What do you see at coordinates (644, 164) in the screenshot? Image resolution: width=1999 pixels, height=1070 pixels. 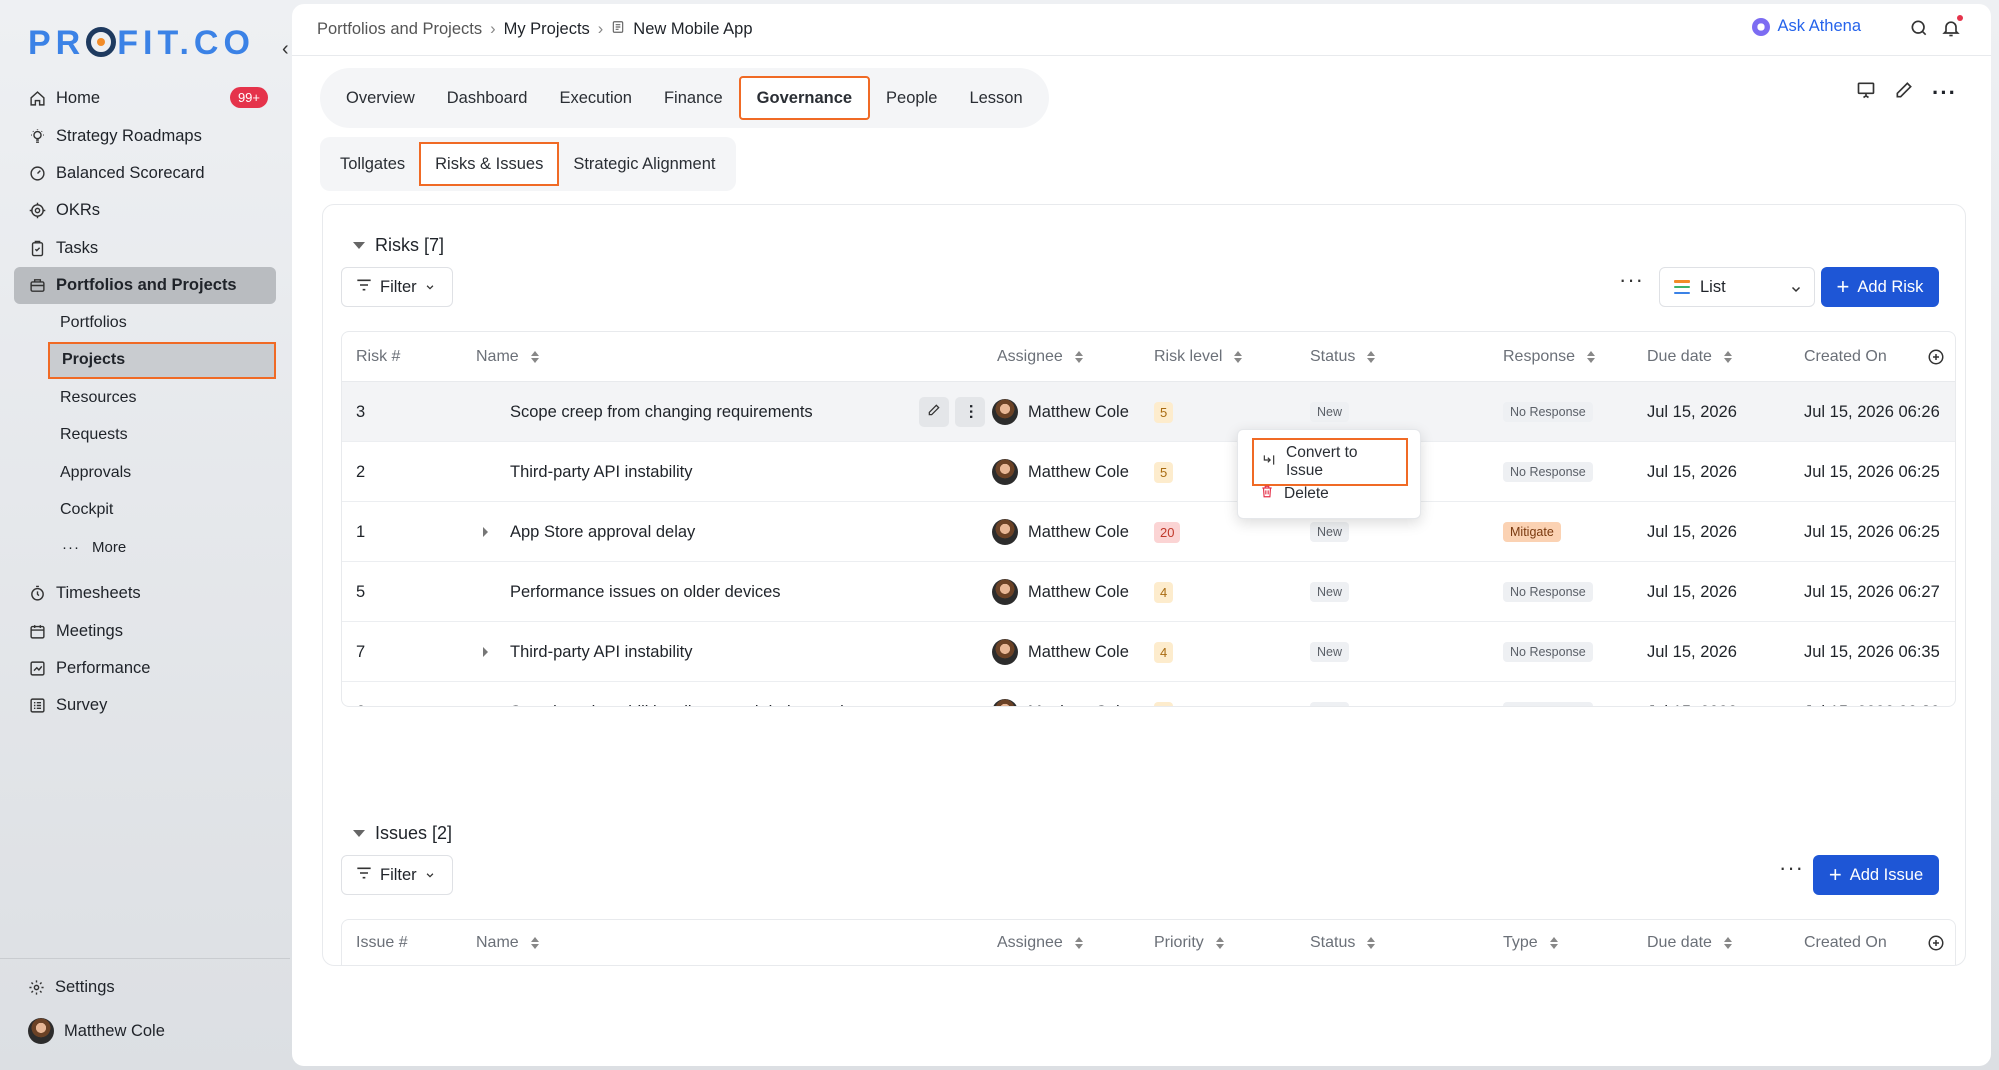 I see `tab-strategic-alignment: Strategic Alignment` at bounding box center [644, 164].